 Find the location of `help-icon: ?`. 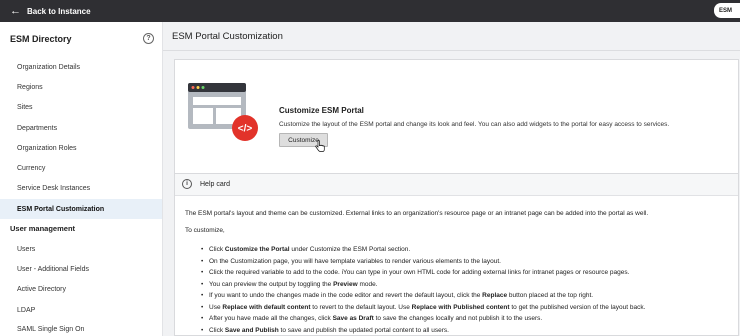

help-icon: ? is located at coordinates (148, 38).